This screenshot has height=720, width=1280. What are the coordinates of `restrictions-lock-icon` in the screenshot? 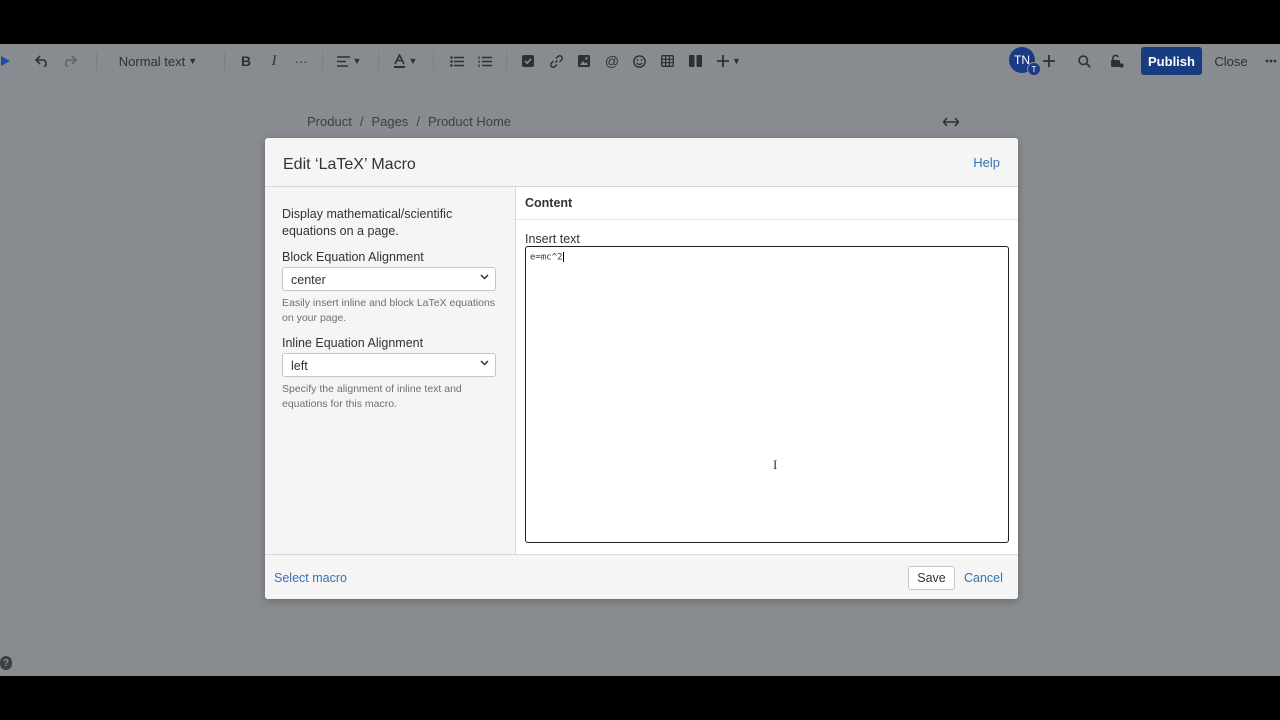 It's located at (1117, 61).